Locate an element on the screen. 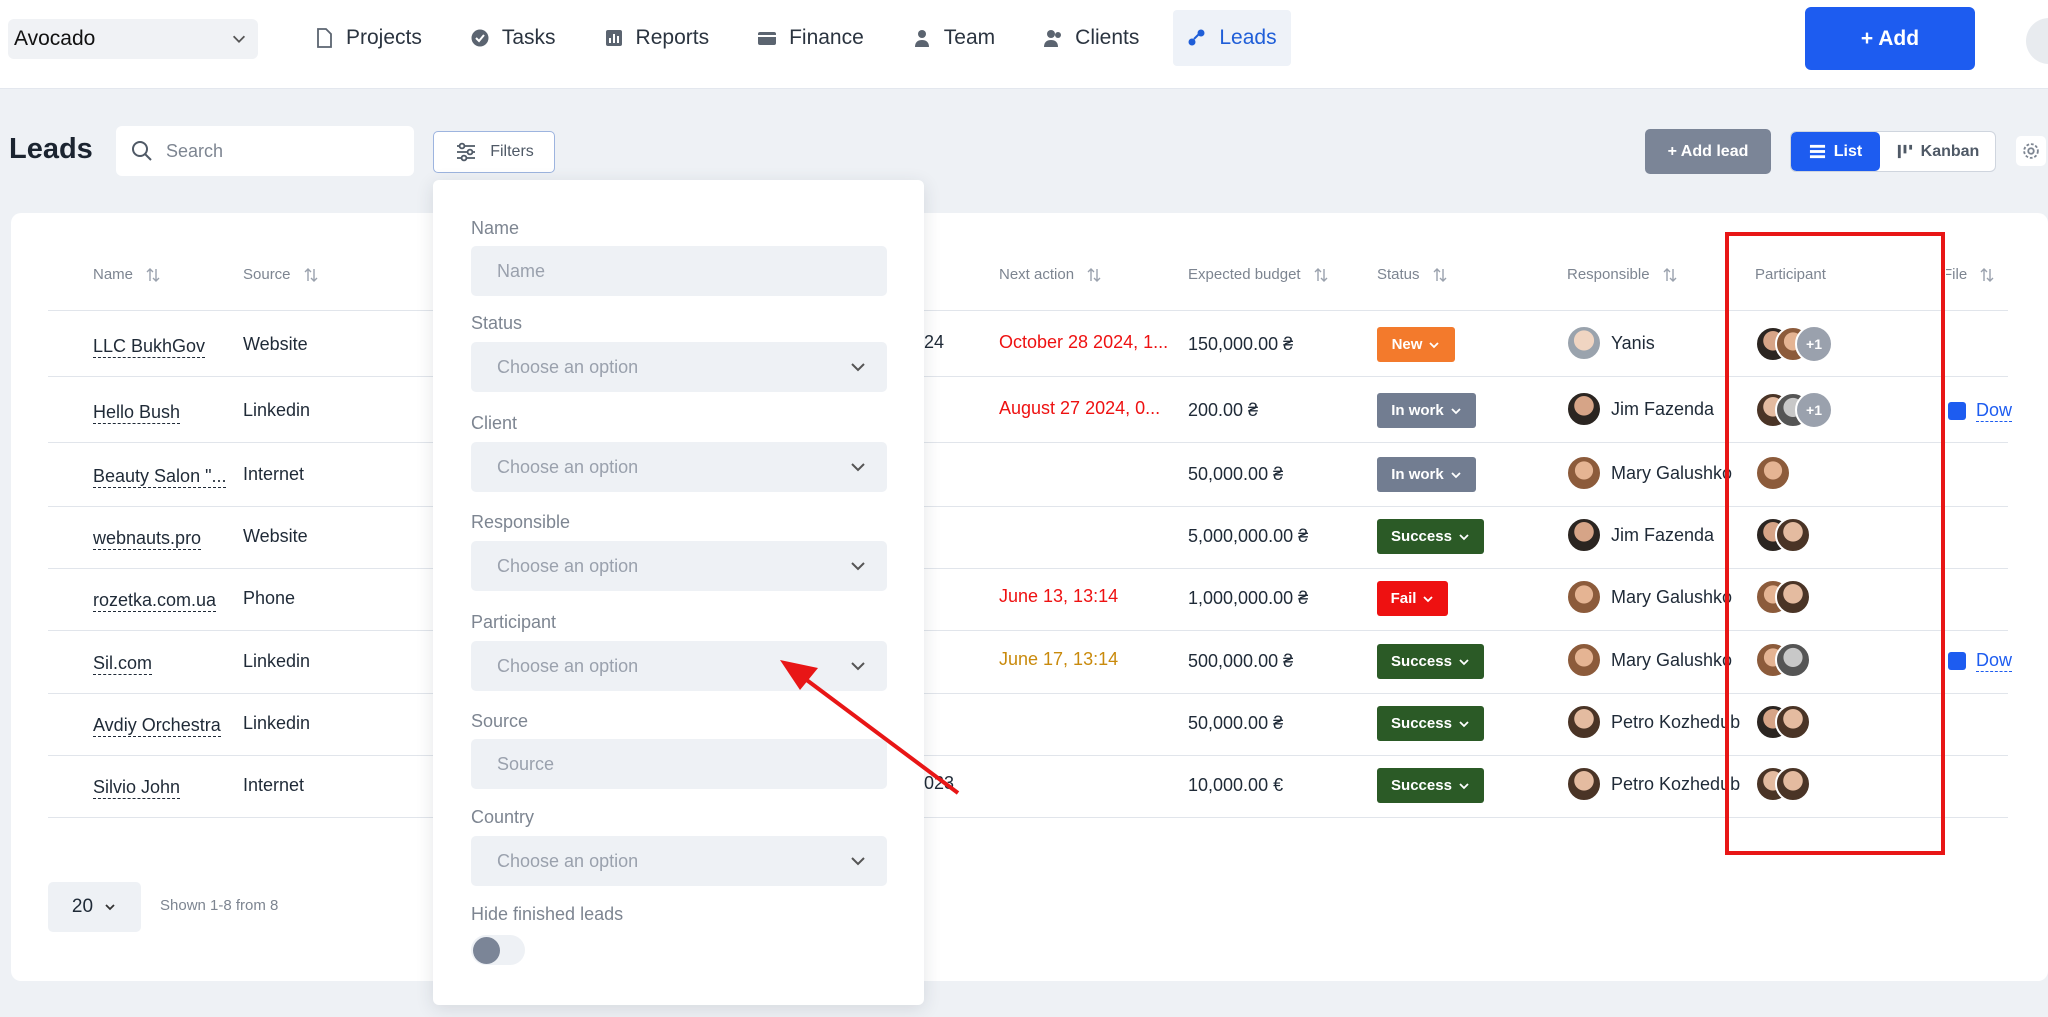  status-badge: New is located at coordinates (1416, 344).